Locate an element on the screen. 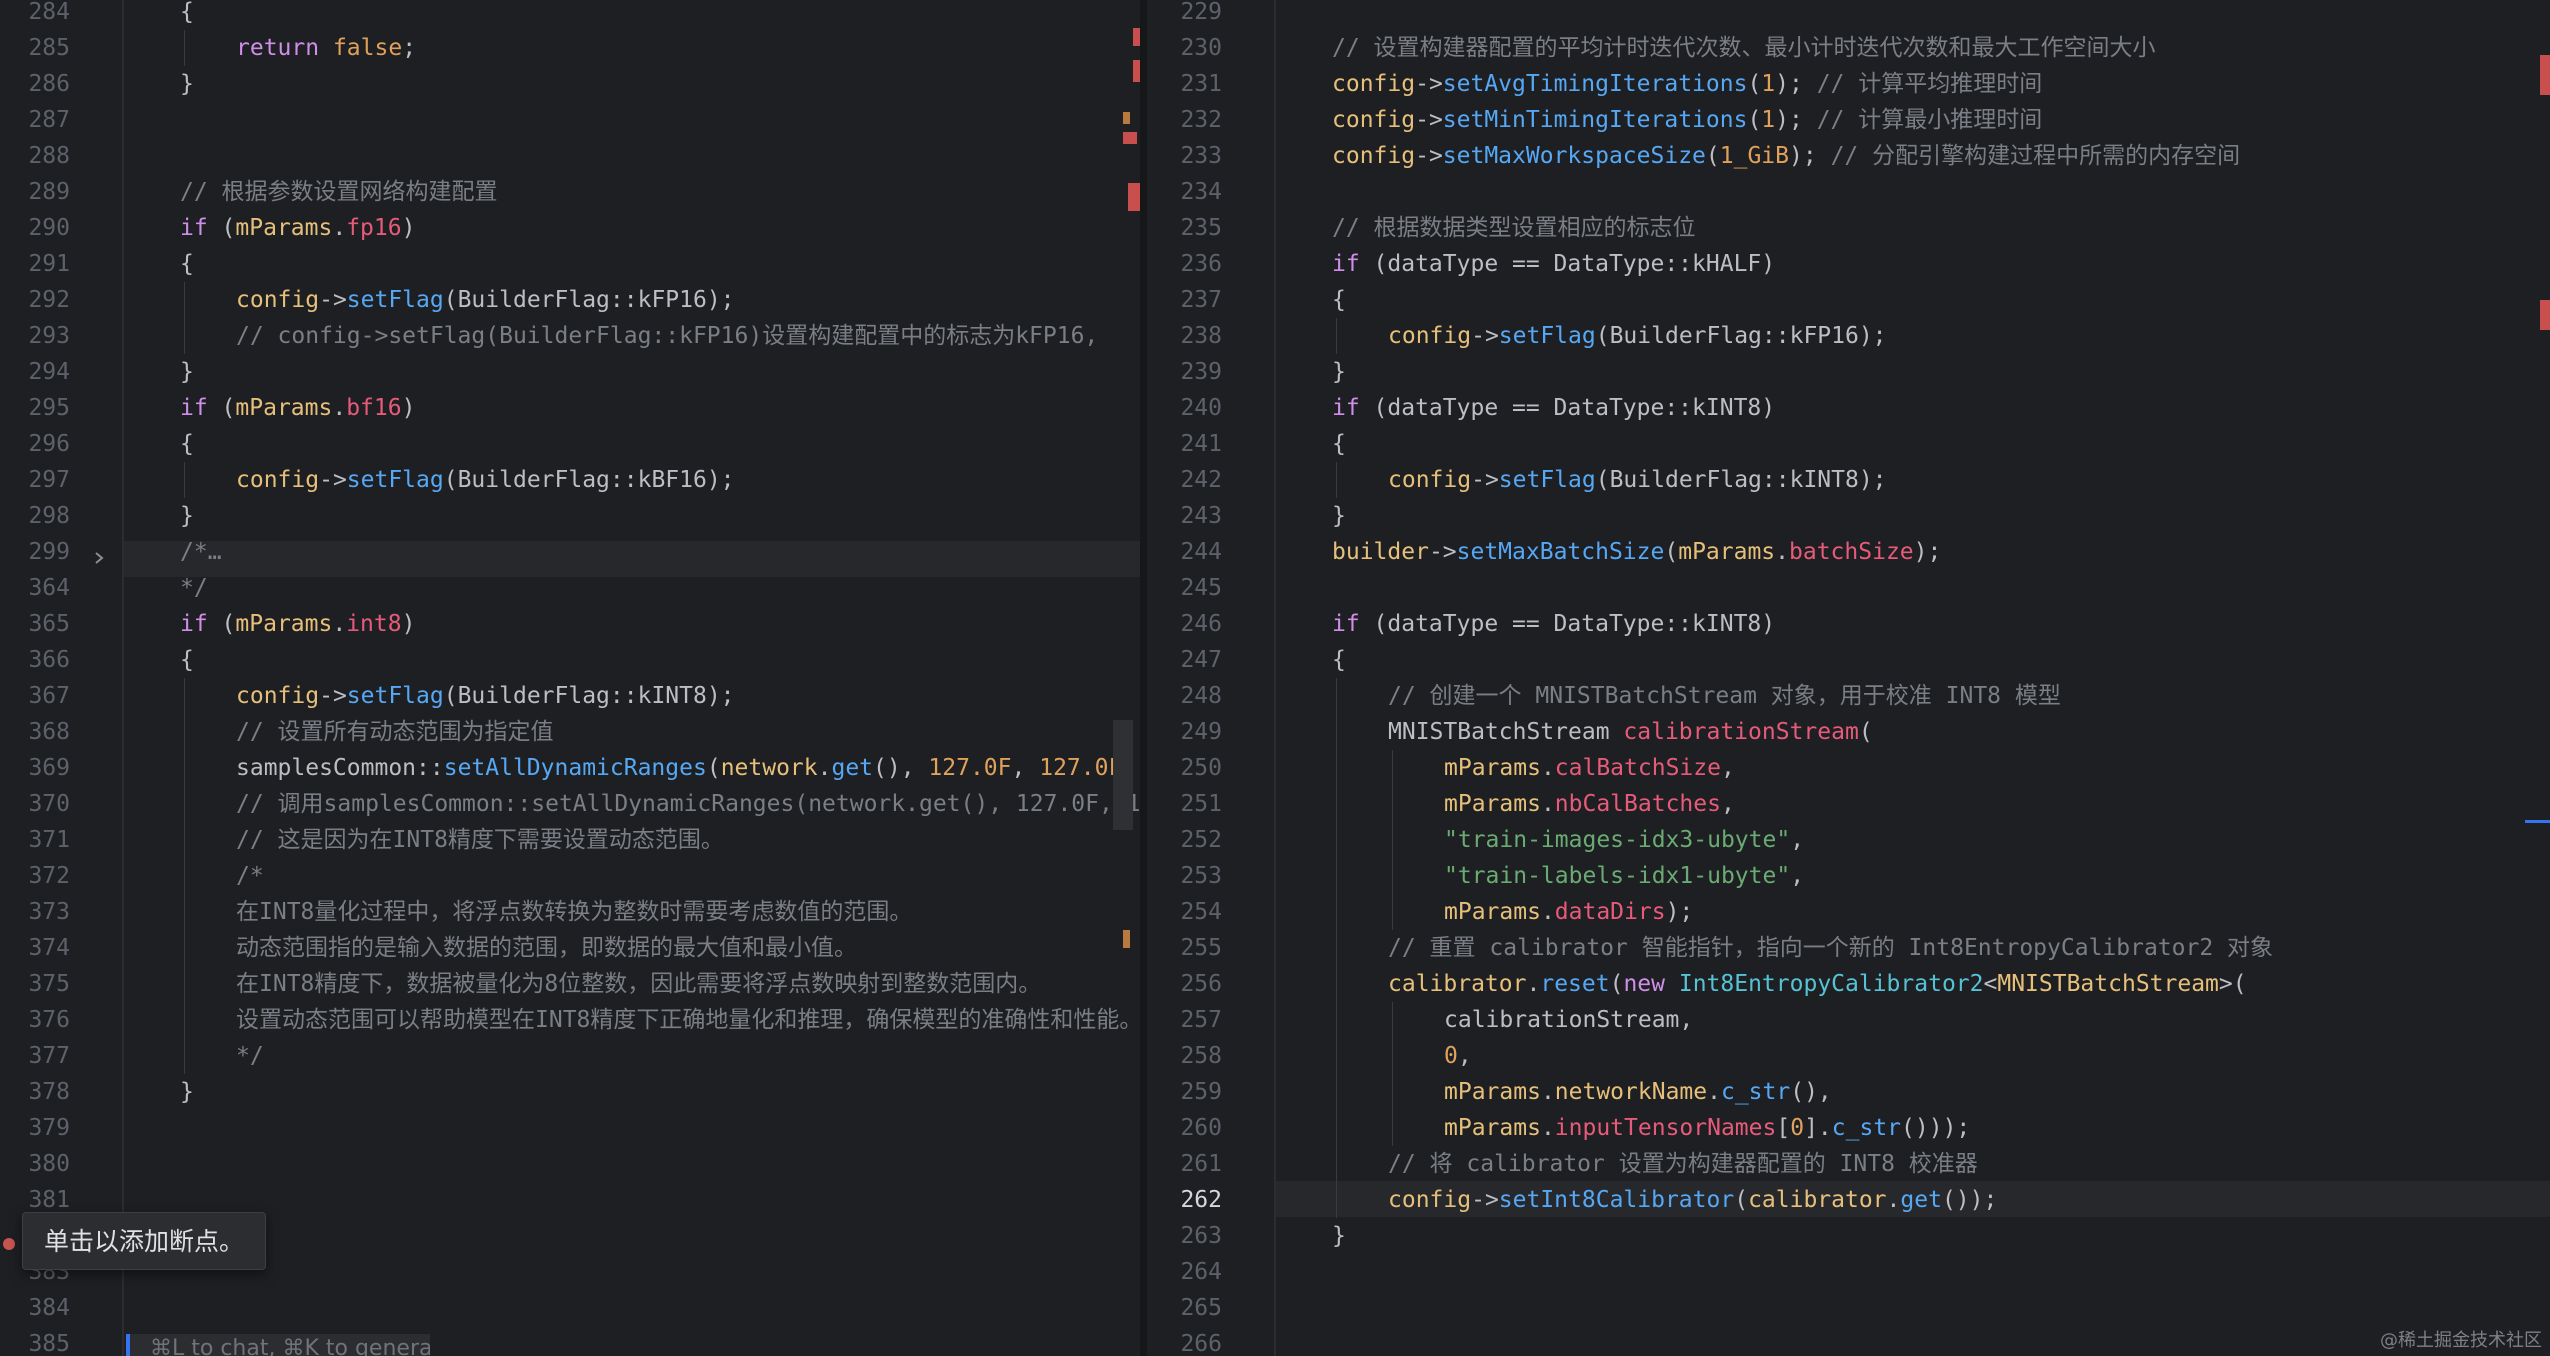 The width and height of the screenshot is (2550, 1356). code-line: 动态范围指的是输入数据的范围，即数据的最大值和最小值。 is located at coordinates (546, 948).